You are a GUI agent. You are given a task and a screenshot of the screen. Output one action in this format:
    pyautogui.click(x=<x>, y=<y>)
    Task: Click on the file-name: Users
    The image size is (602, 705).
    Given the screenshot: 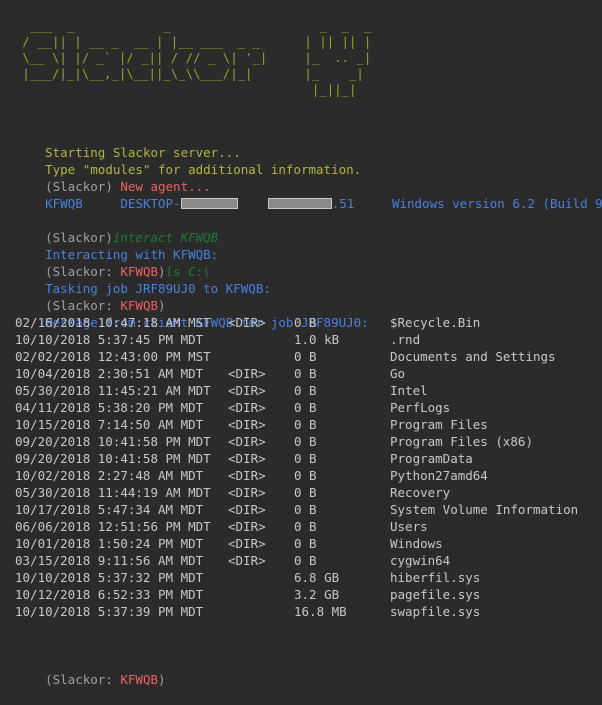 What is the action you would take?
    pyautogui.click(x=409, y=526)
    